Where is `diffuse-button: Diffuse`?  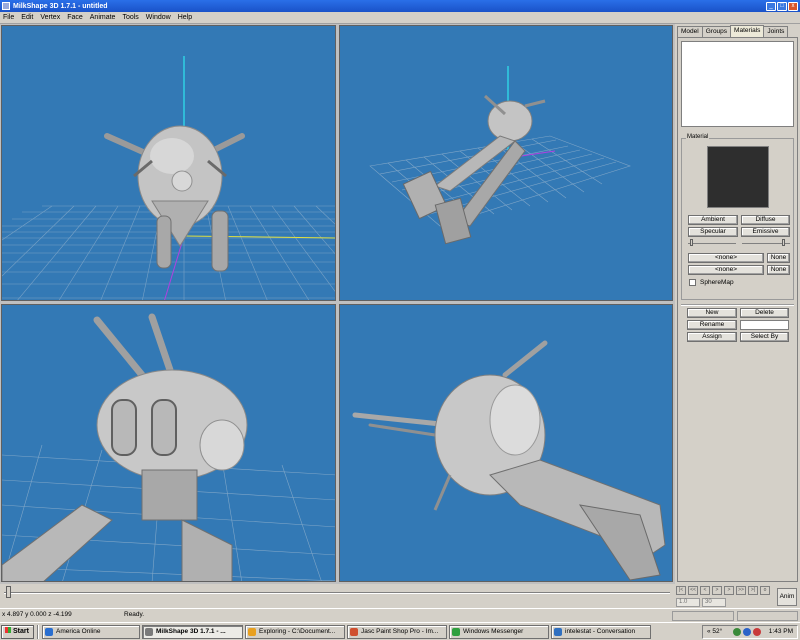
diffuse-button: Diffuse is located at coordinates (765, 220).